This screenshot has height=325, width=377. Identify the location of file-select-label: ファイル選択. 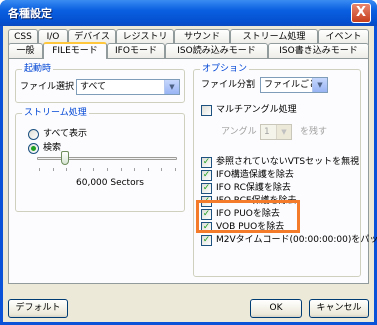
(47, 87).